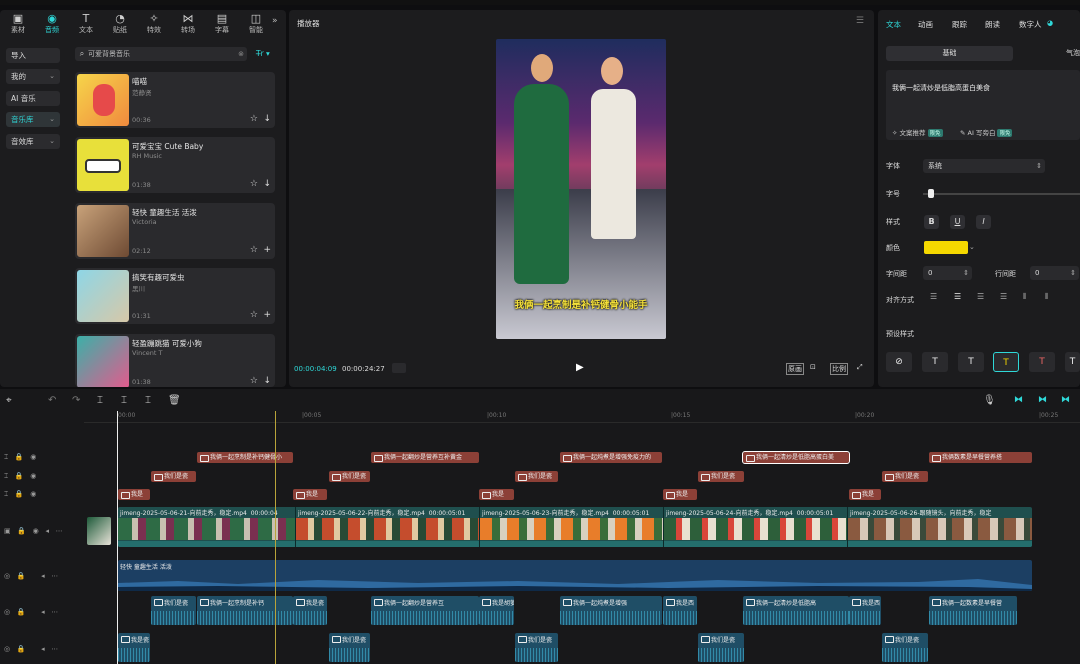  What do you see at coordinates (117, 537) in the screenshot?
I see `playhead` at bounding box center [117, 537].